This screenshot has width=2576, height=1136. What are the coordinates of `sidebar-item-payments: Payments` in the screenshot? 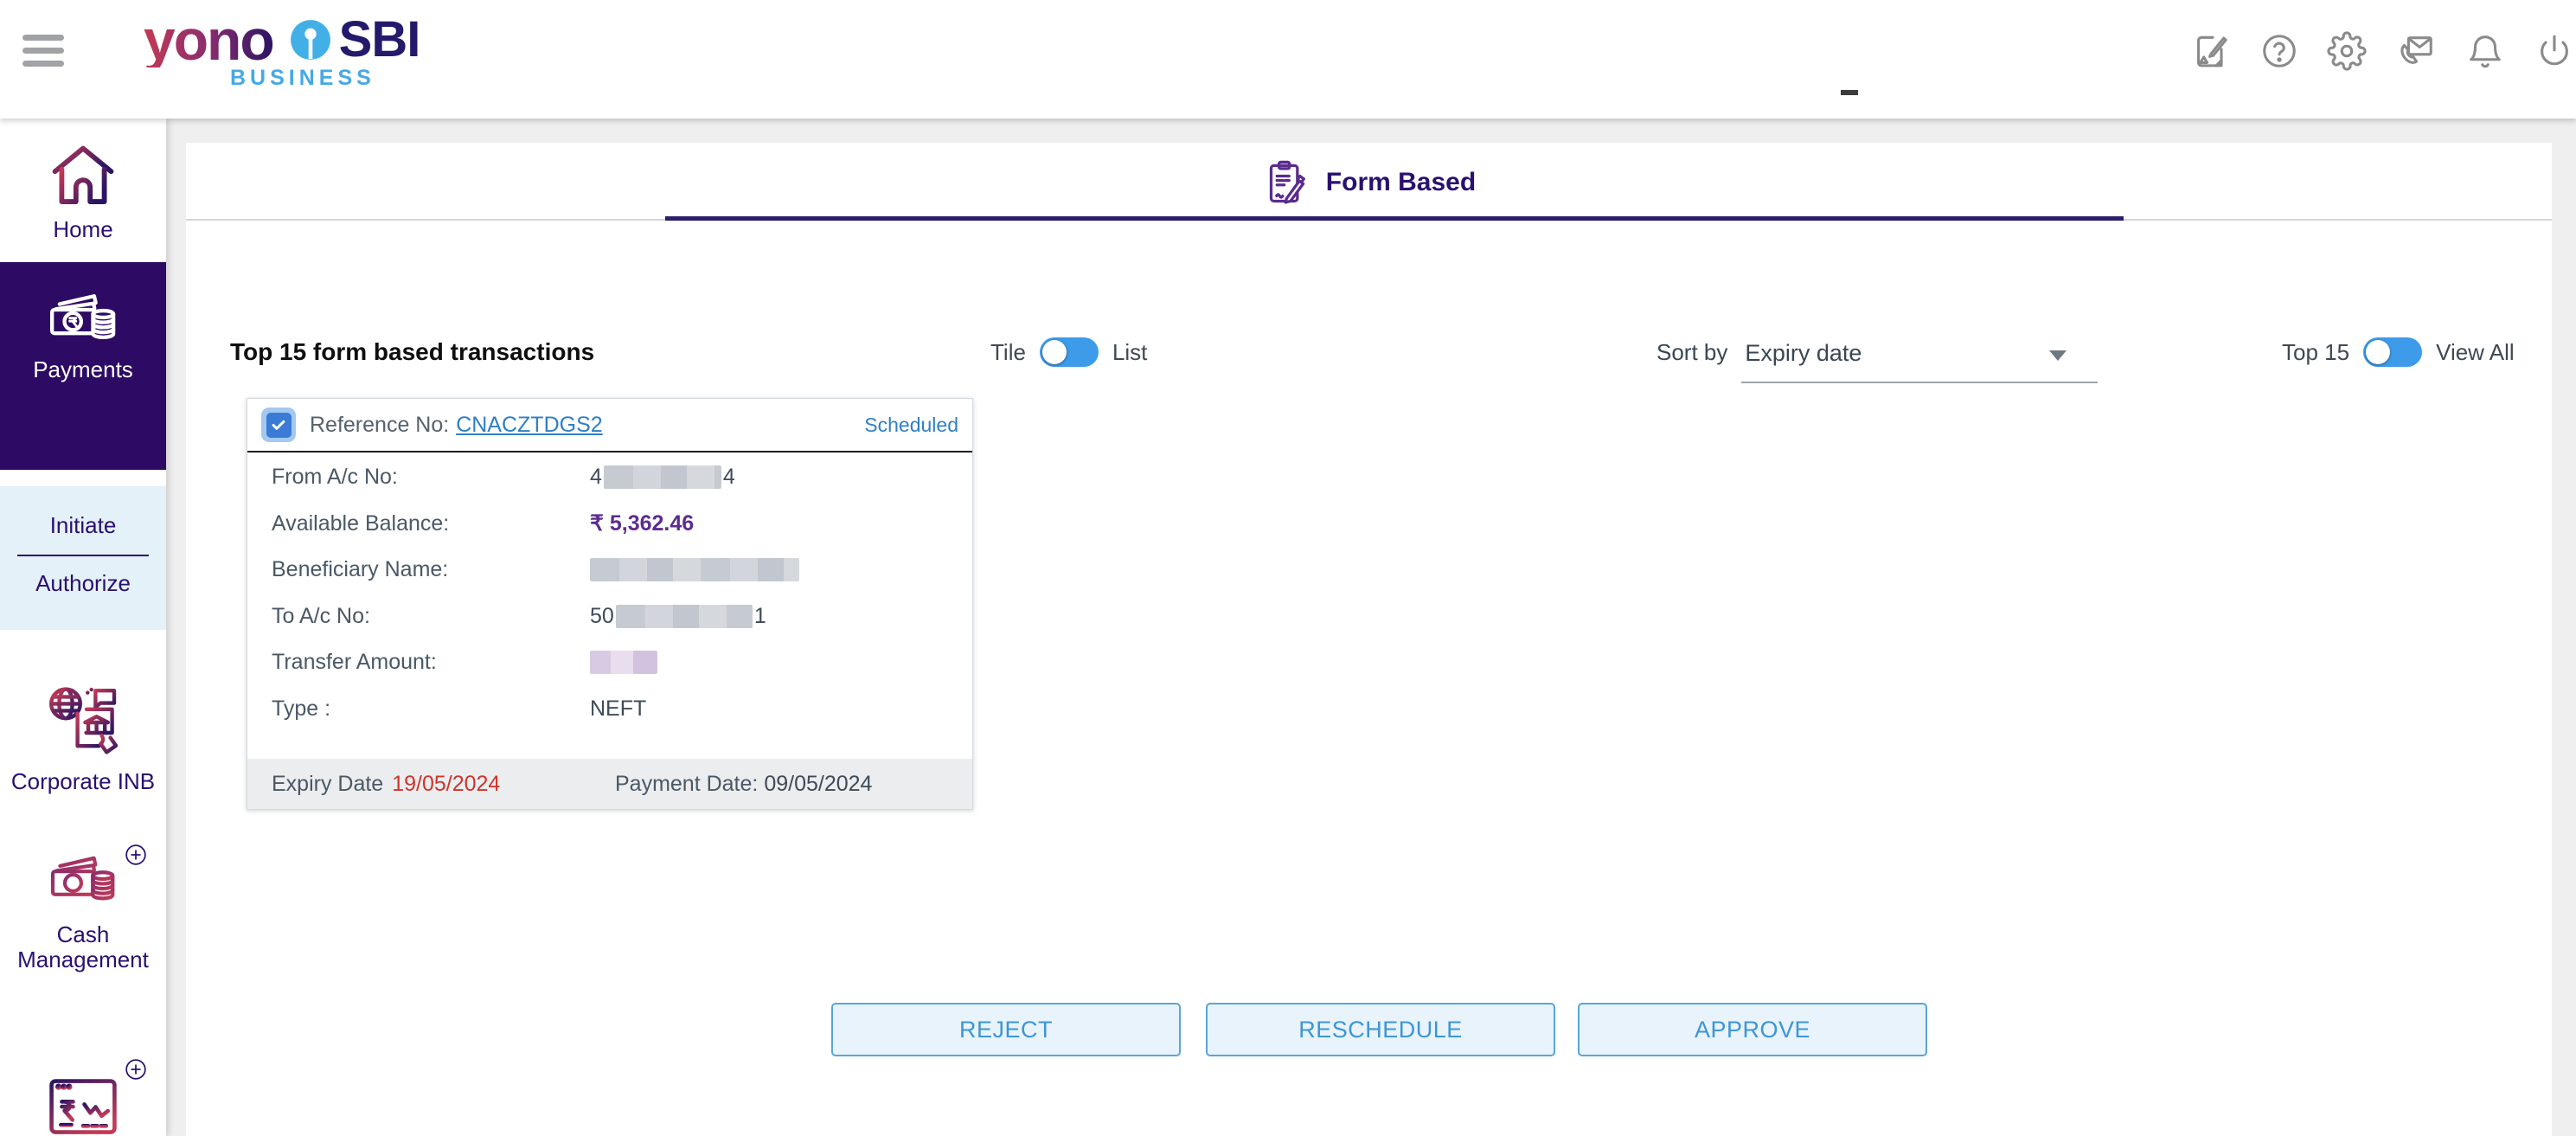 It's located at (83, 366).